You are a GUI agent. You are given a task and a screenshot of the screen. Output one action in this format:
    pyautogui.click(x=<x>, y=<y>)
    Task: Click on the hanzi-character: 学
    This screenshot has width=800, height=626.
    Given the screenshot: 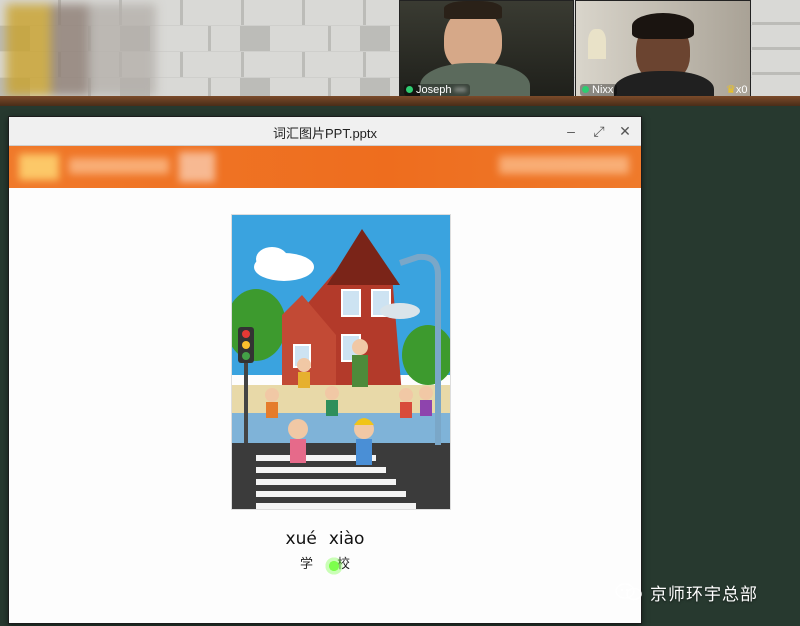 What is the action you would take?
    pyautogui.click(x=306, y=563)
    